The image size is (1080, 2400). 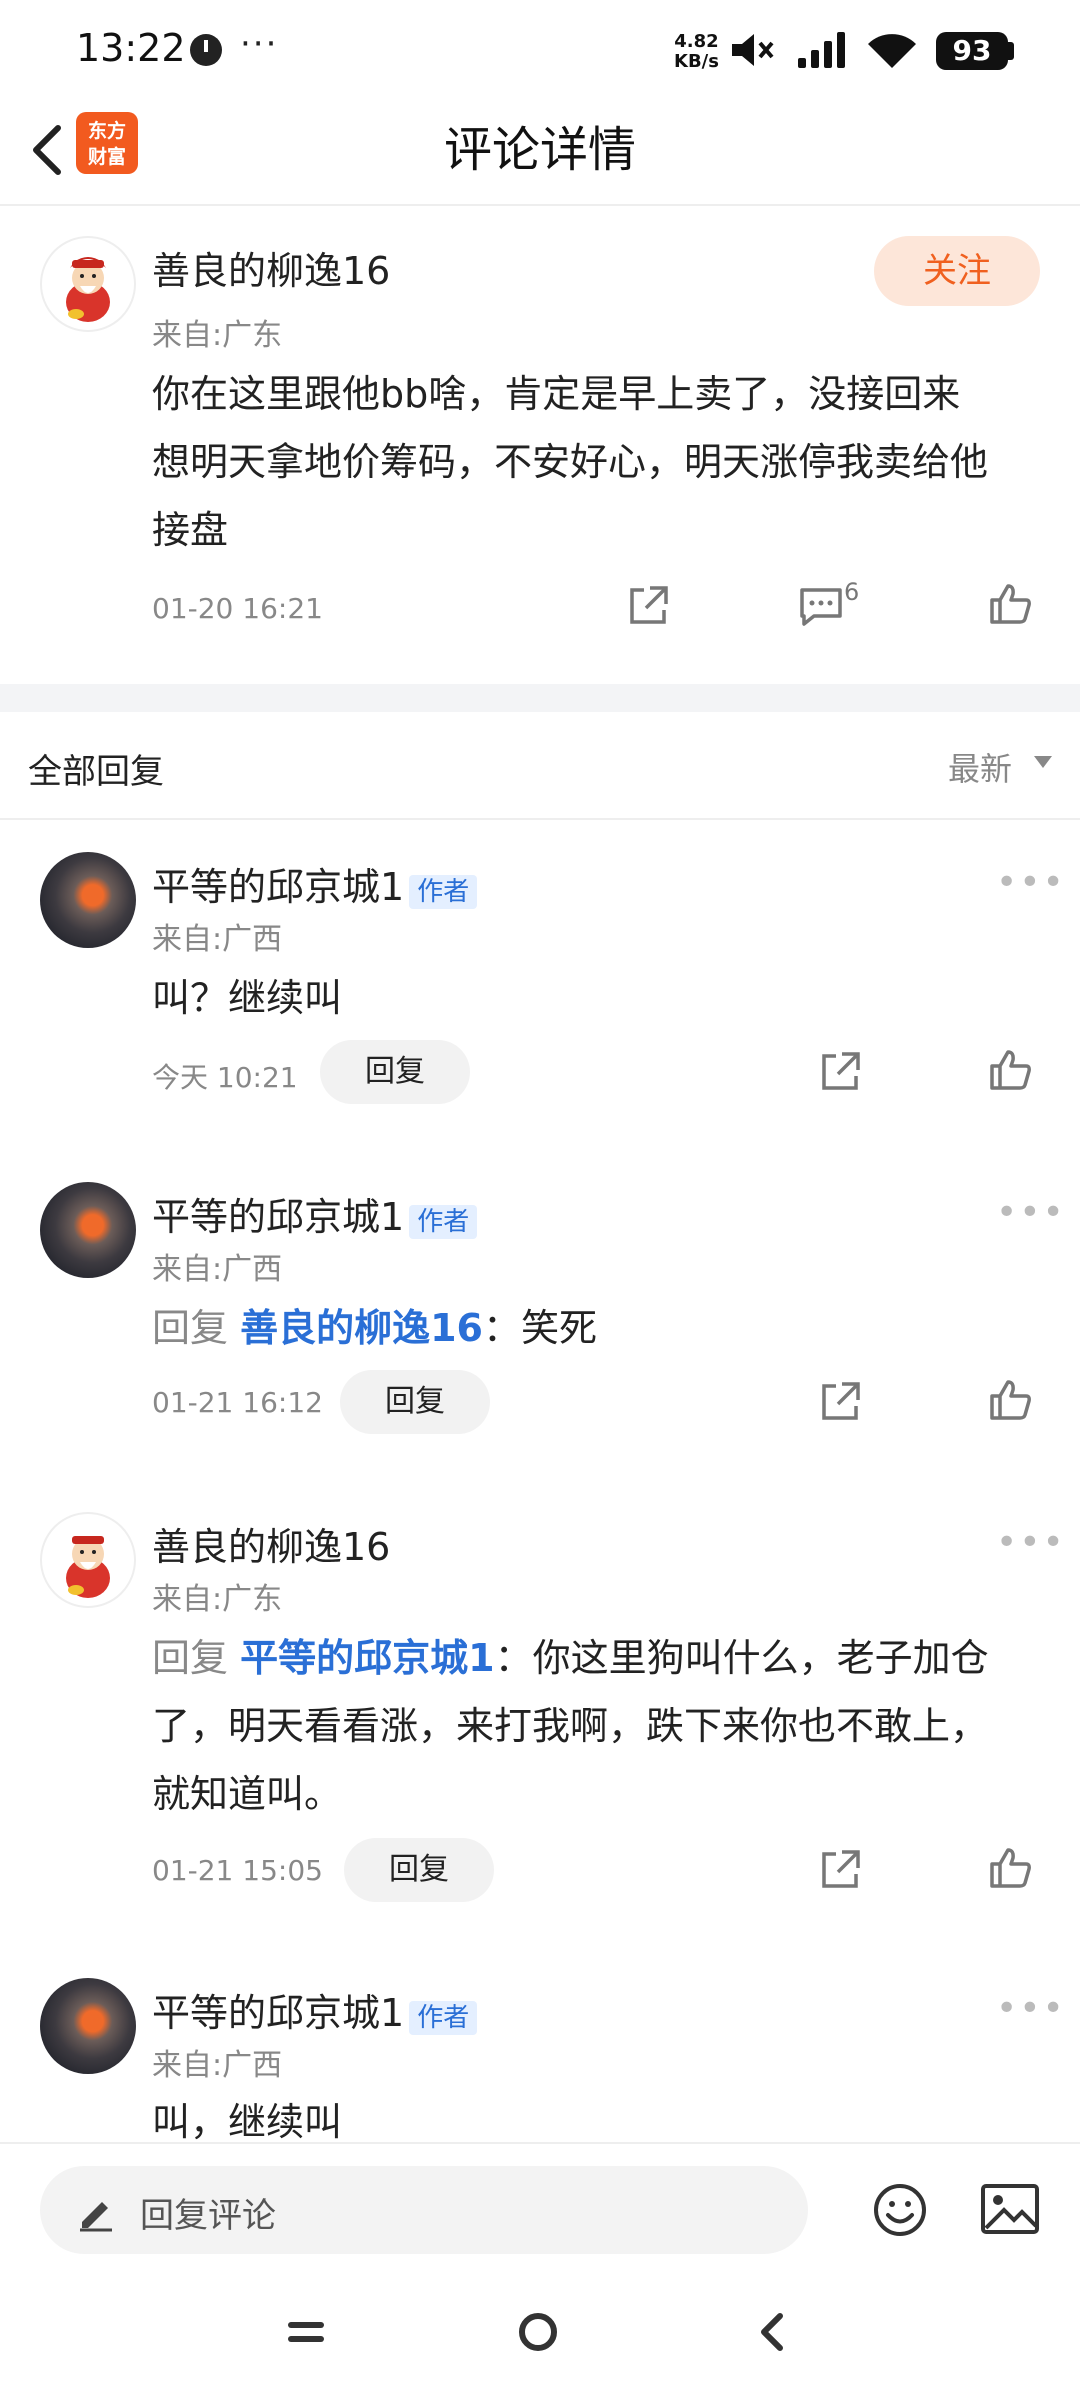 What do you see at coordinates (259, 44) in the screenshot?
I see `more-notifications-icon: ···` at bounding box center [259, 44].